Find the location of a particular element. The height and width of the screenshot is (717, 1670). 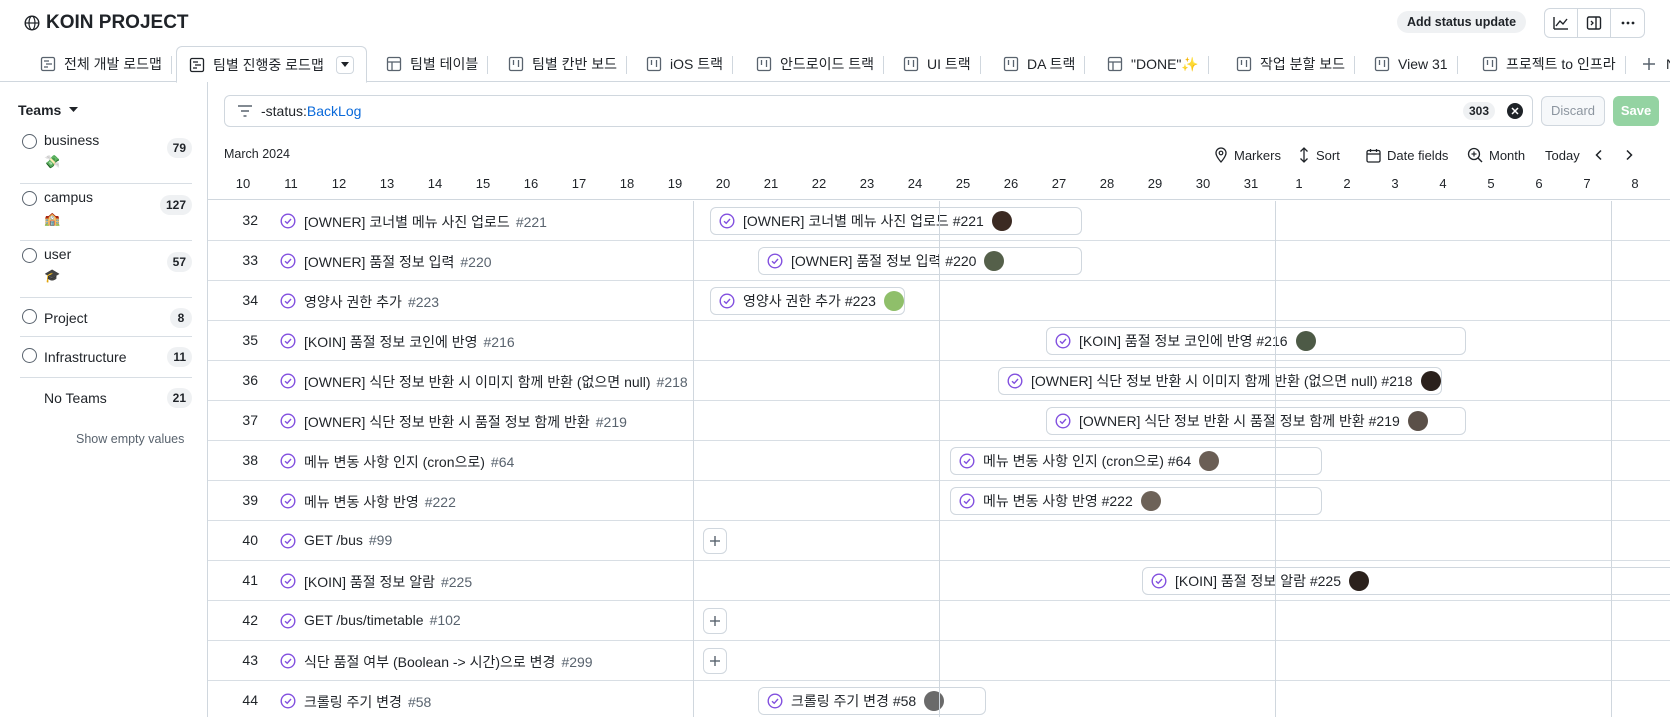

date-fields-button: Date fields is located at coordinates (1407, 155).